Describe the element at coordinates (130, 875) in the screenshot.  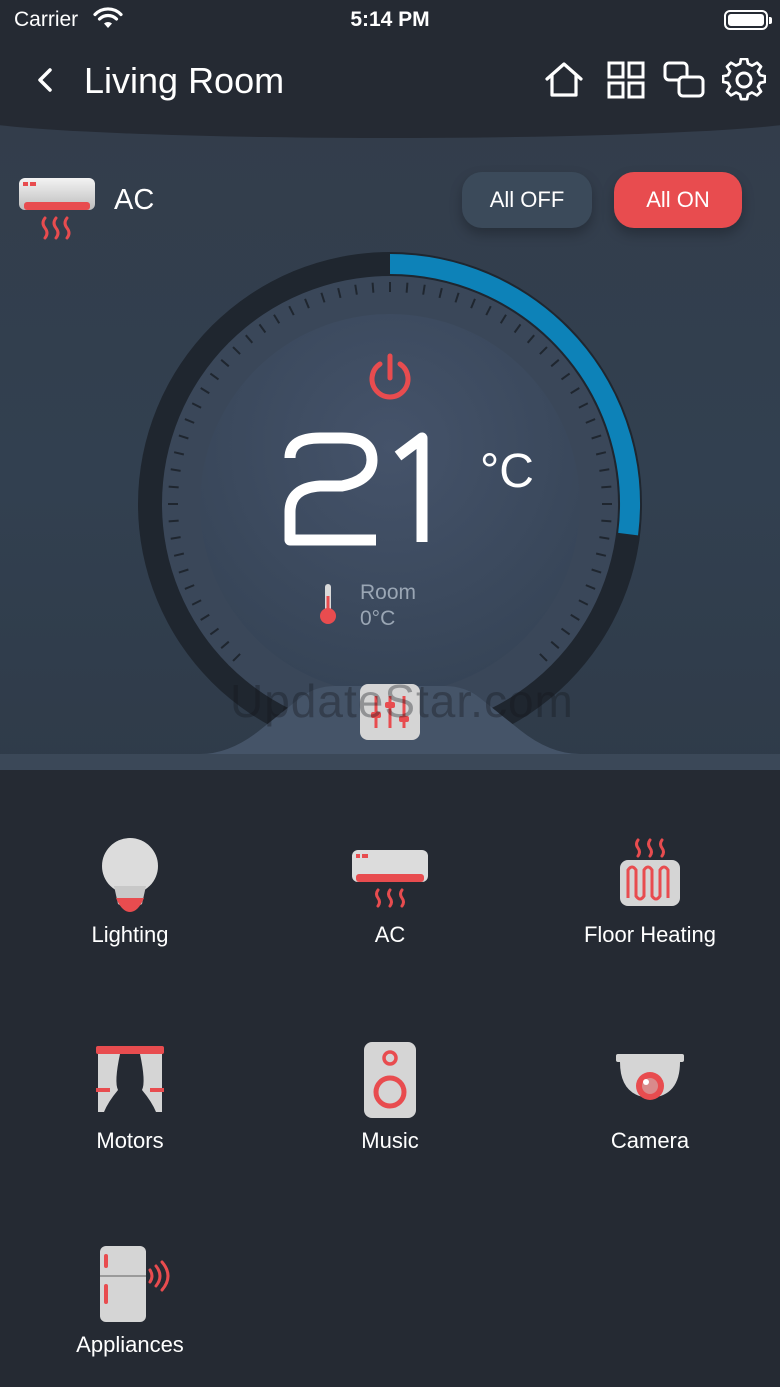
I see `lightbulb-icon` at that location.